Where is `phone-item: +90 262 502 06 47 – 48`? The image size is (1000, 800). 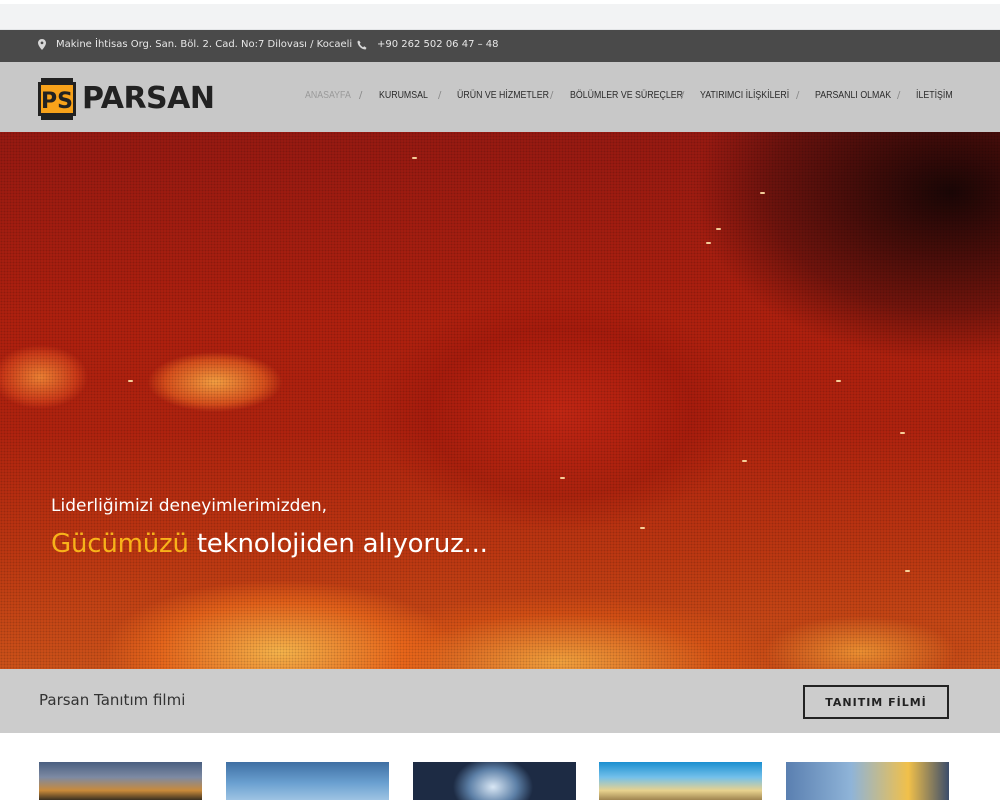
phone-item: +90 262 502 06 47 – 48 is located at coordinates (428, 44).